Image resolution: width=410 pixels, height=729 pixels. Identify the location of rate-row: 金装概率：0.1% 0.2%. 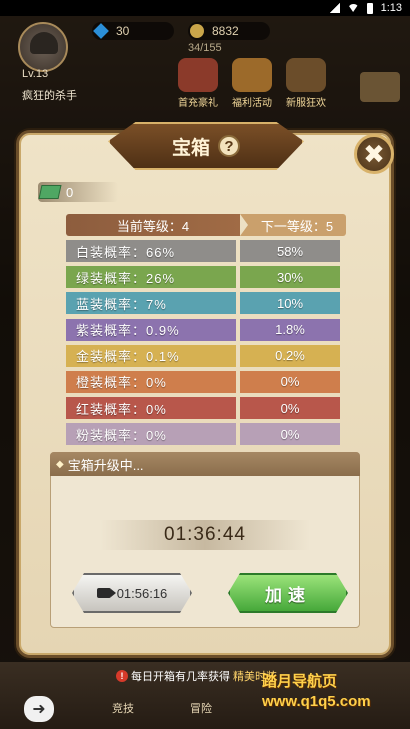
(203, 355).